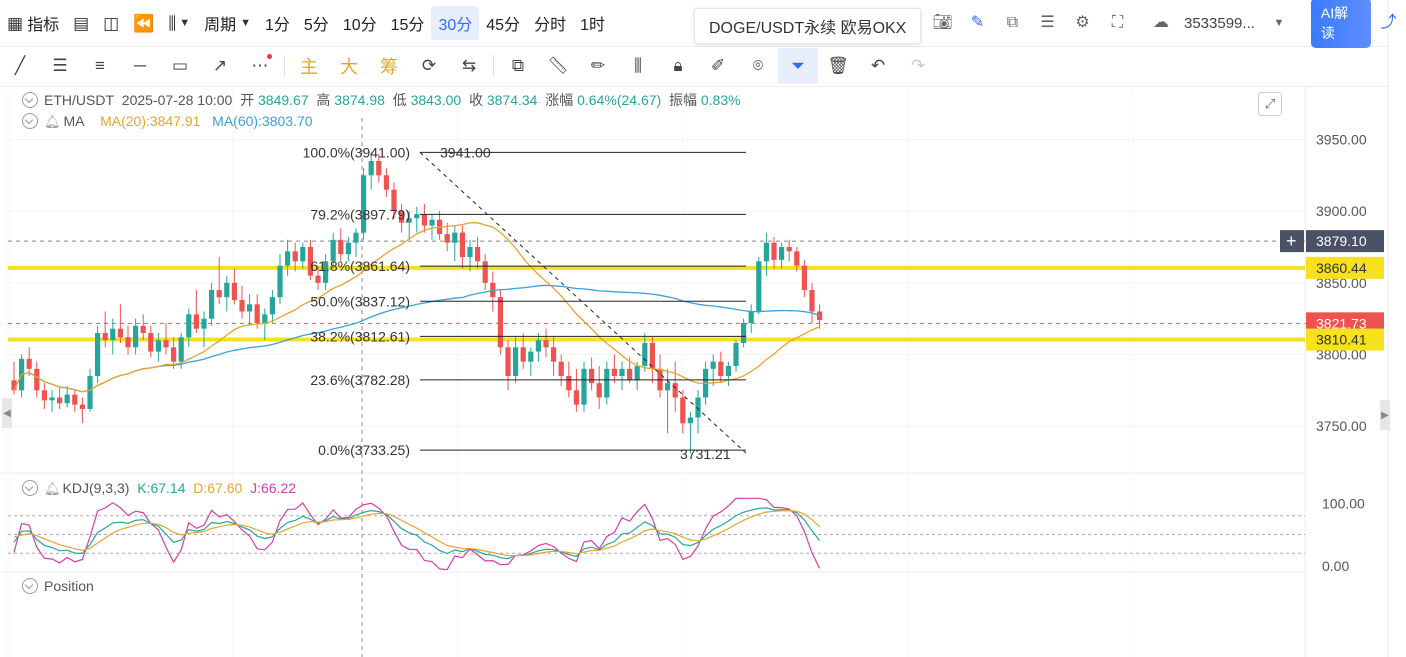  Describe the element at coordinates (1047, 23) in the screenshot. I see `list-icon: ☰` at that location.